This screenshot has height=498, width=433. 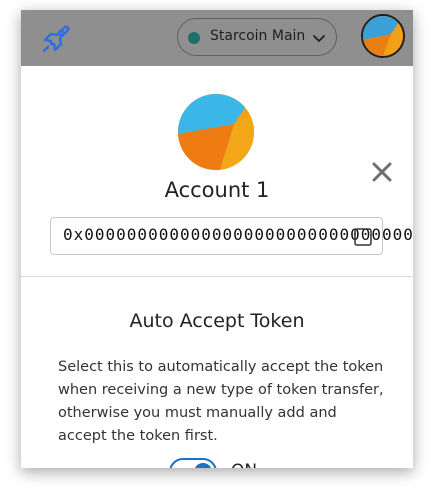 I want to click on auto-accept-toggle, so click(x=193, y=463).